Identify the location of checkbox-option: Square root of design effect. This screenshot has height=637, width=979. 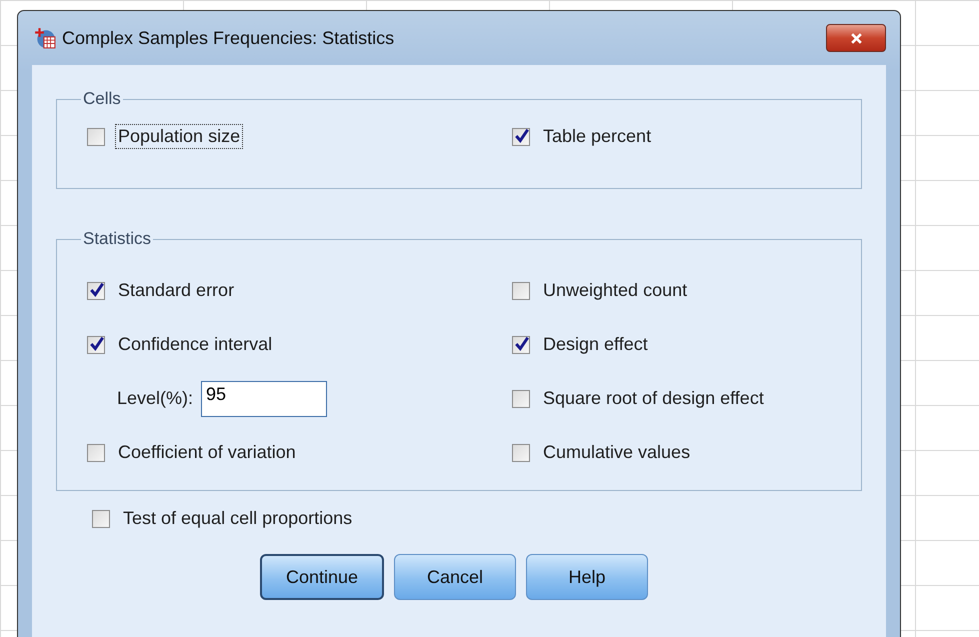
(671, 398).